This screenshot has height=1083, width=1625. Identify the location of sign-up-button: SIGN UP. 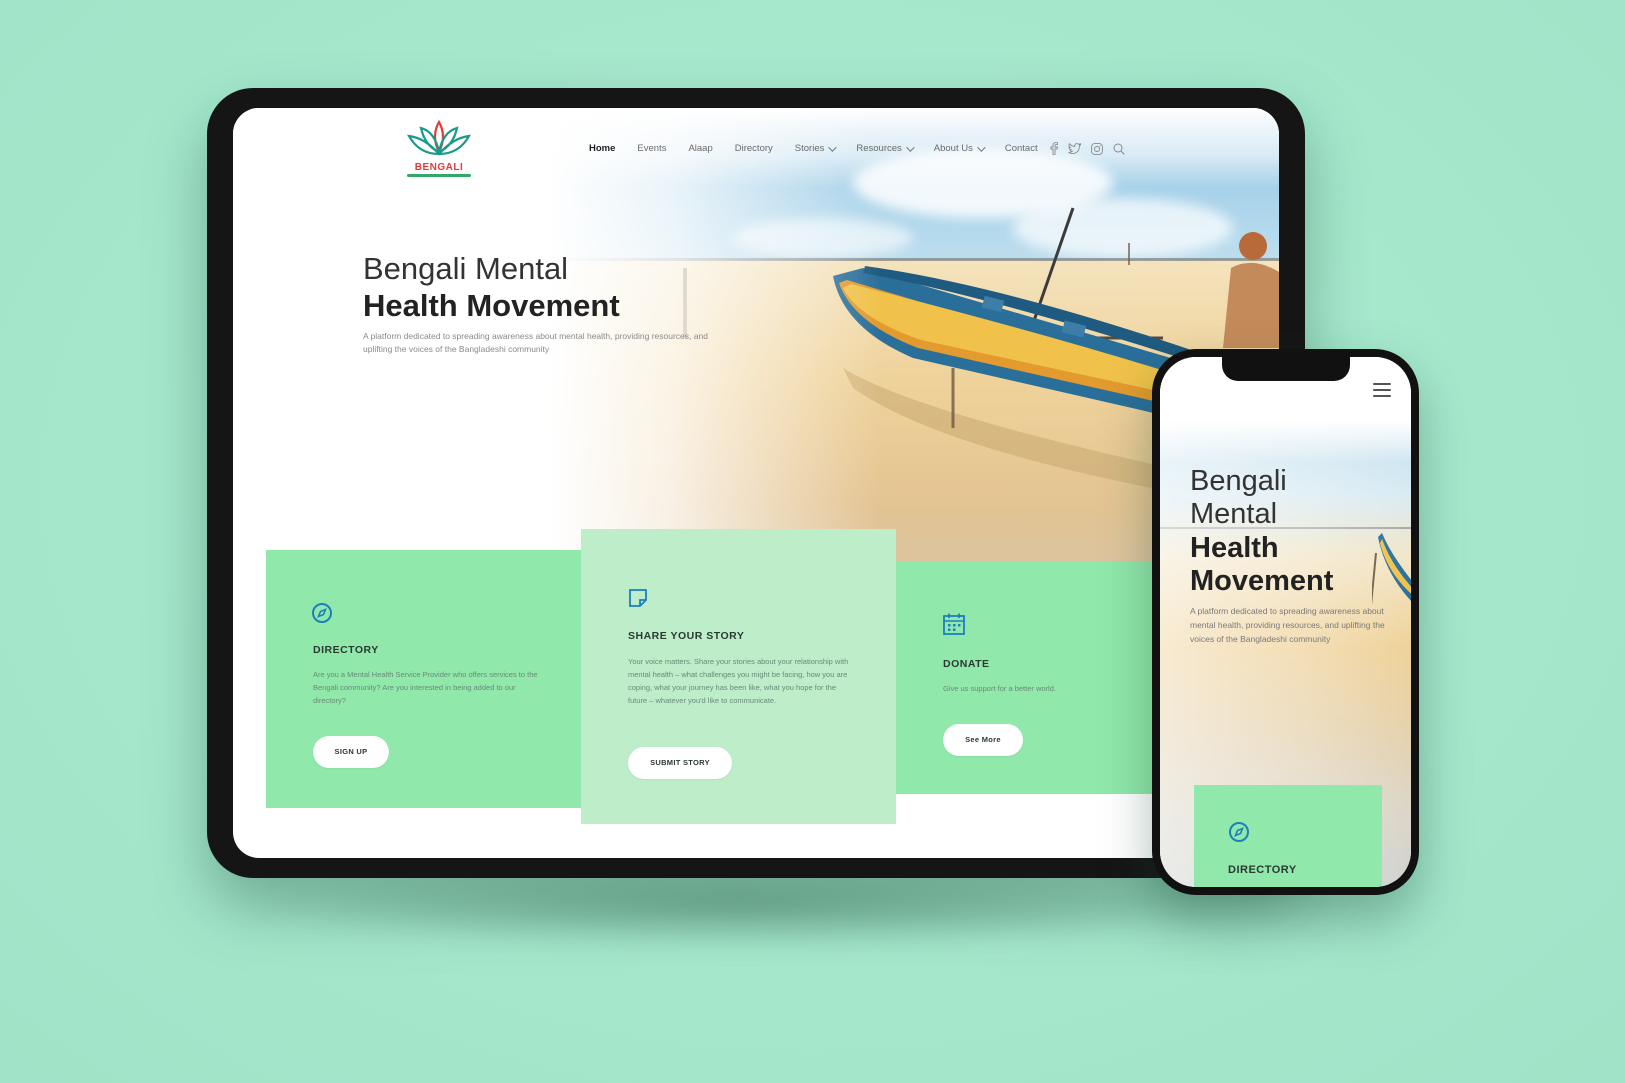
(351, 752).